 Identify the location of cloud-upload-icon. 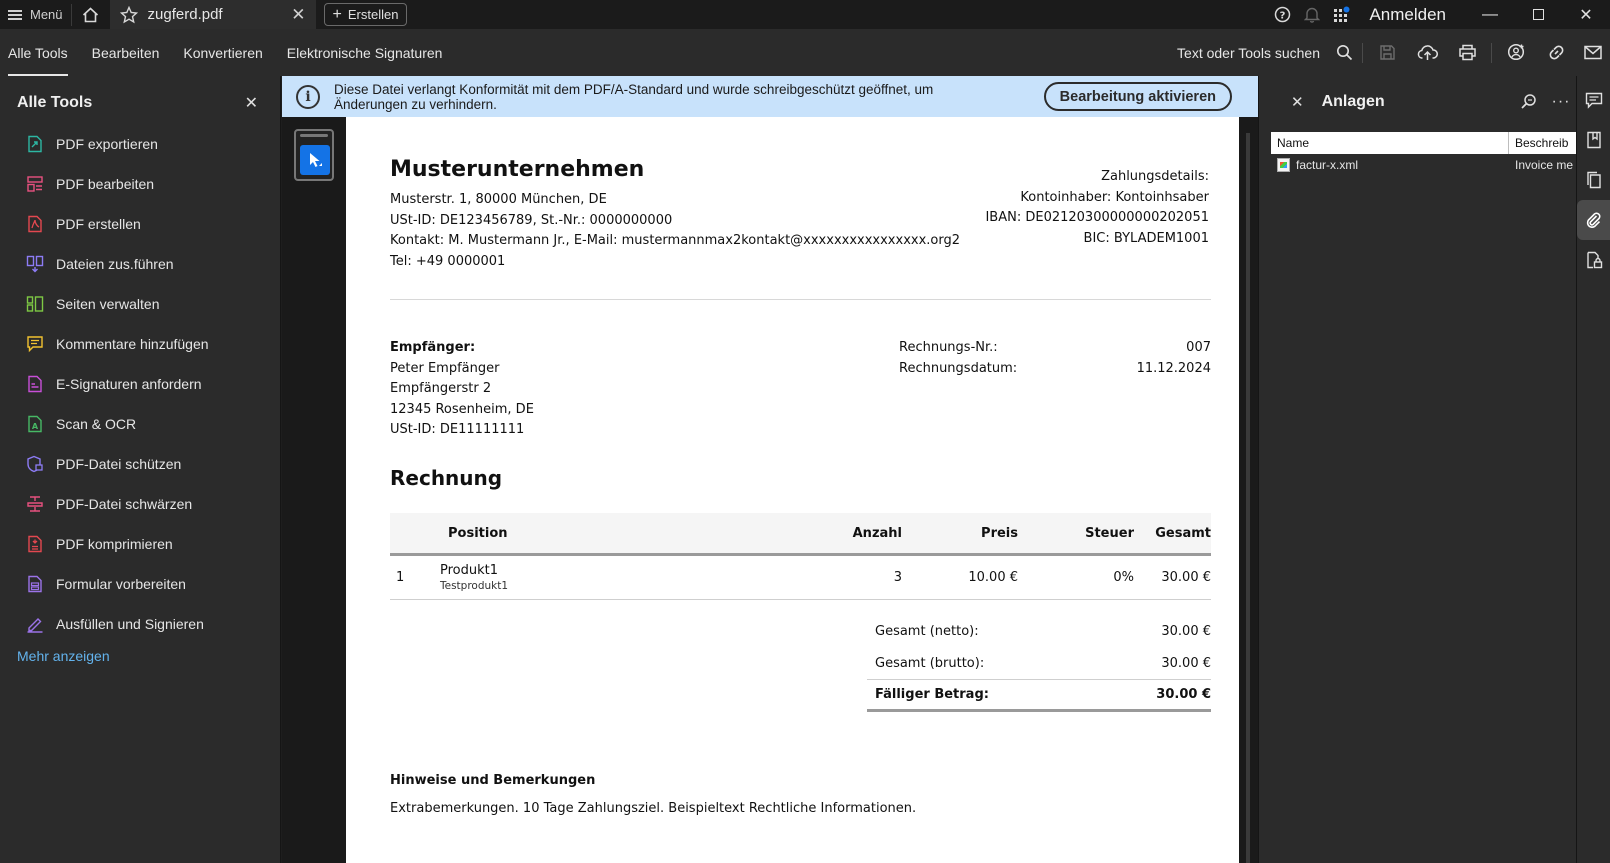
(1427, 52).